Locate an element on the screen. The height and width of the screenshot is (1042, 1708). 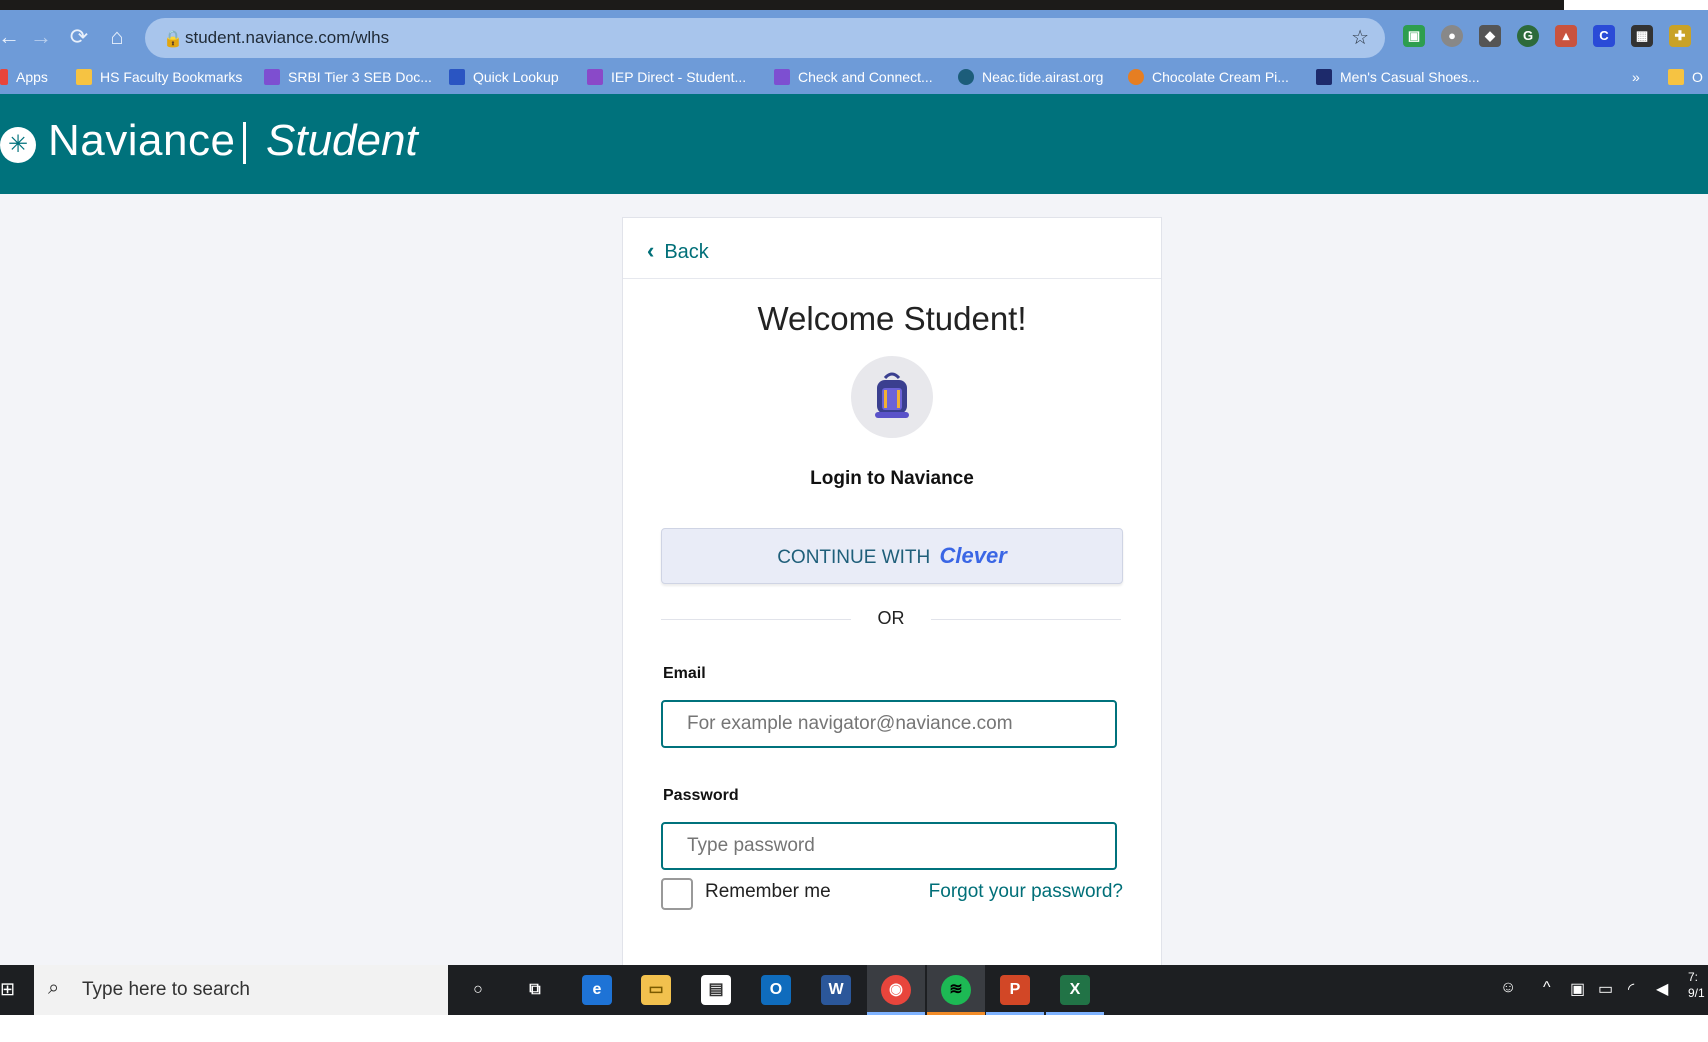
bookmark-neac-tide: Neac.tide.airast.org is located at coordinates (1030, 77).